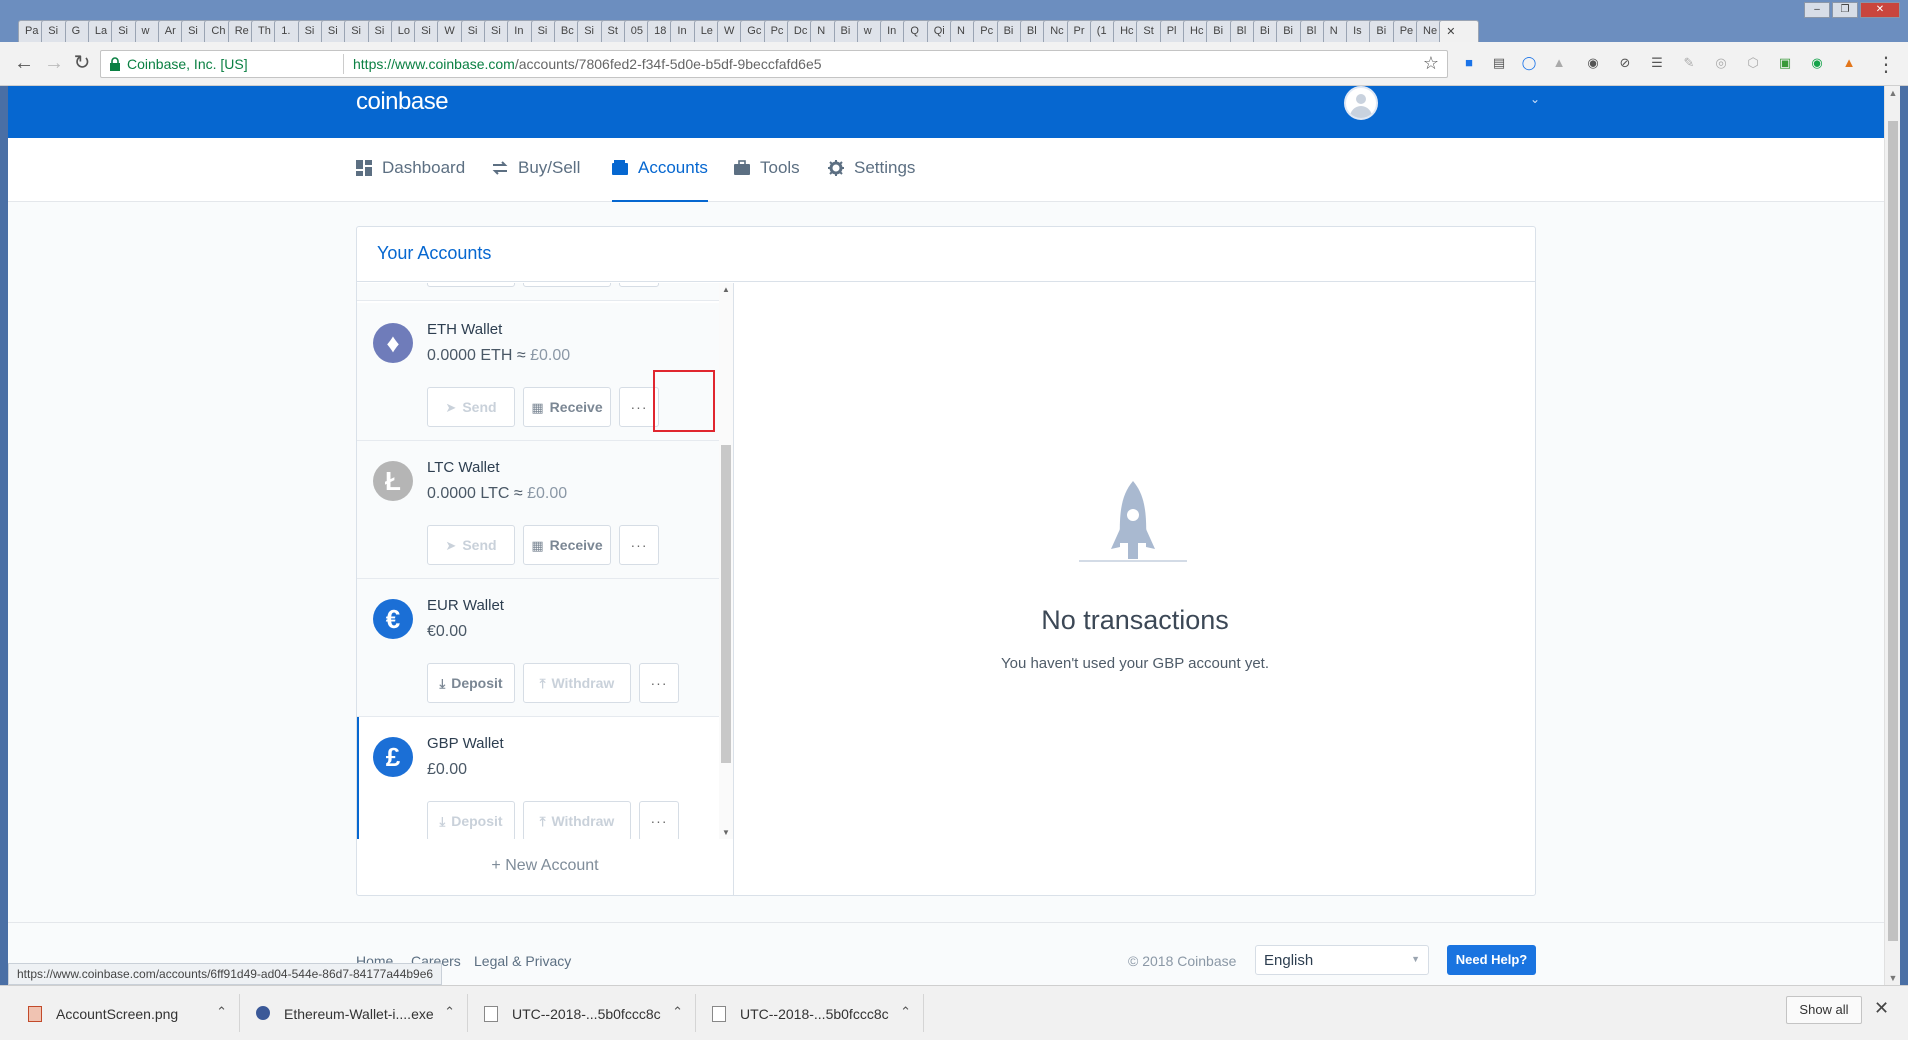  What do you see at coordinates (1657, 63) in the screenshot?
I see `extension-icon: ☰` at bounding box center [1657, 63].